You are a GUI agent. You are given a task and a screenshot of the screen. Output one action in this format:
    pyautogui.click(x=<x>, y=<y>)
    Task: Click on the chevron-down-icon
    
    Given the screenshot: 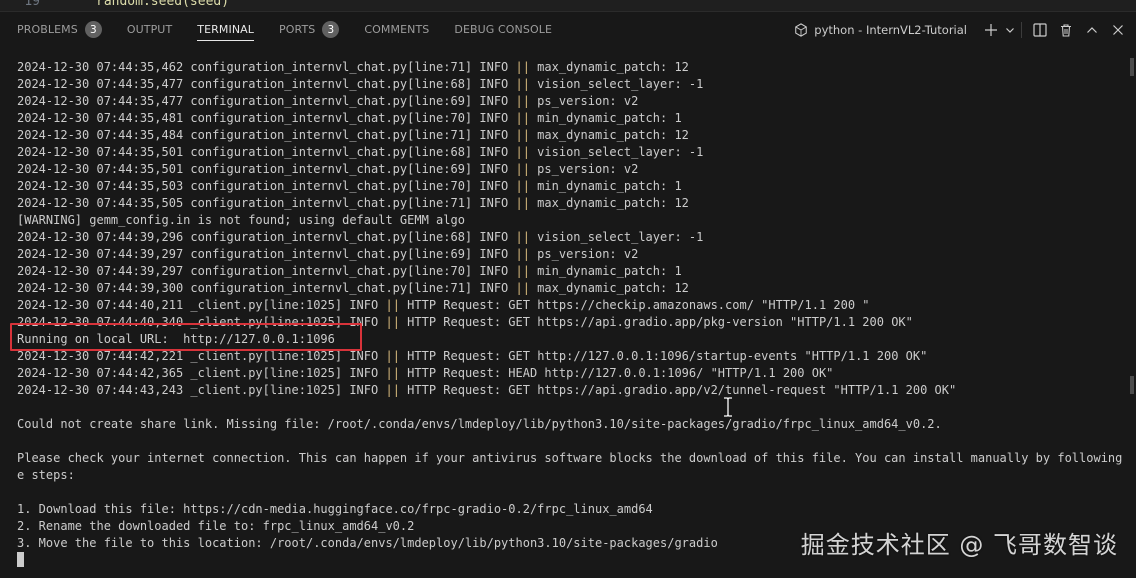 What is the action you would take?
    pyautogui.click(x=1010, y=30)
    